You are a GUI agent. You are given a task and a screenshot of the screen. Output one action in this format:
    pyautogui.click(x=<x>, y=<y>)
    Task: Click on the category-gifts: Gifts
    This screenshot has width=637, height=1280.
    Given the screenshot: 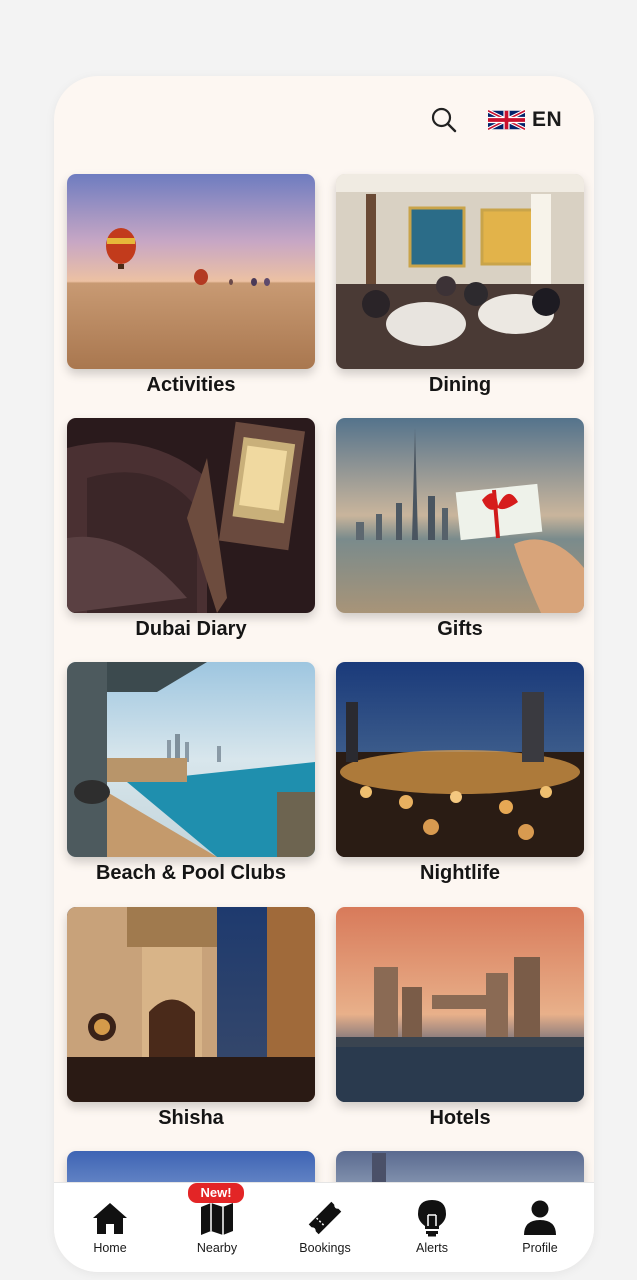 What is the action you would take?
    pyautogui.click(x=460, y=536)
    